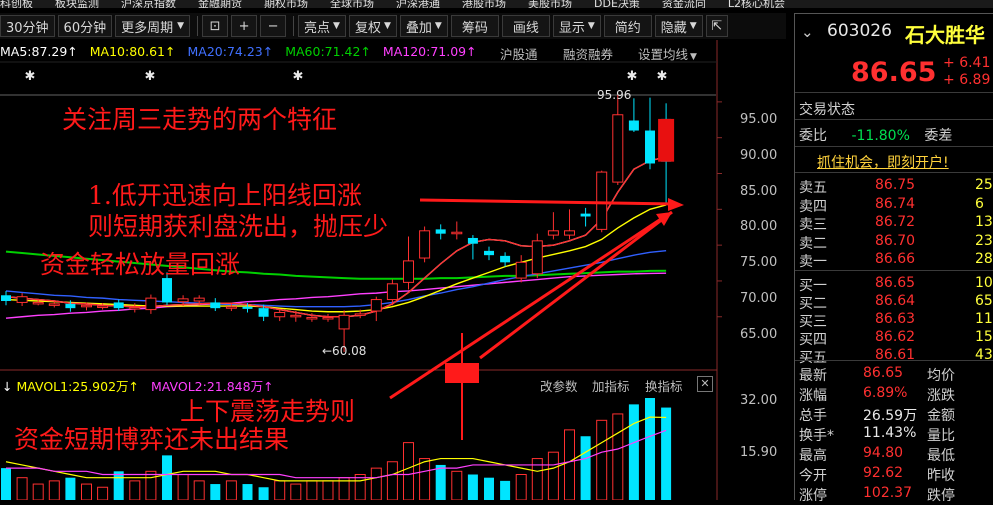  What do you see at coordinates (827, 110) in the screenshot?
I see `trade-status-label: 交易状态` at bounding box center [827, 110].